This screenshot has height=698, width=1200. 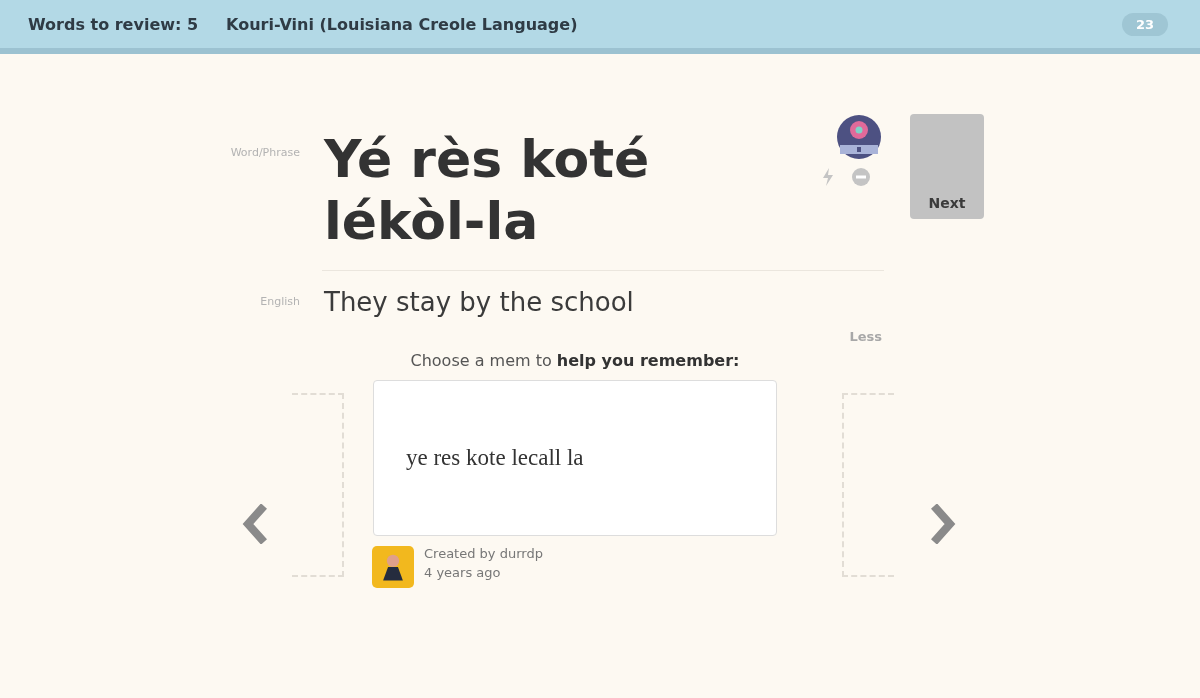 I want to click on chevron-right-icon, so click(x=943, y=524).